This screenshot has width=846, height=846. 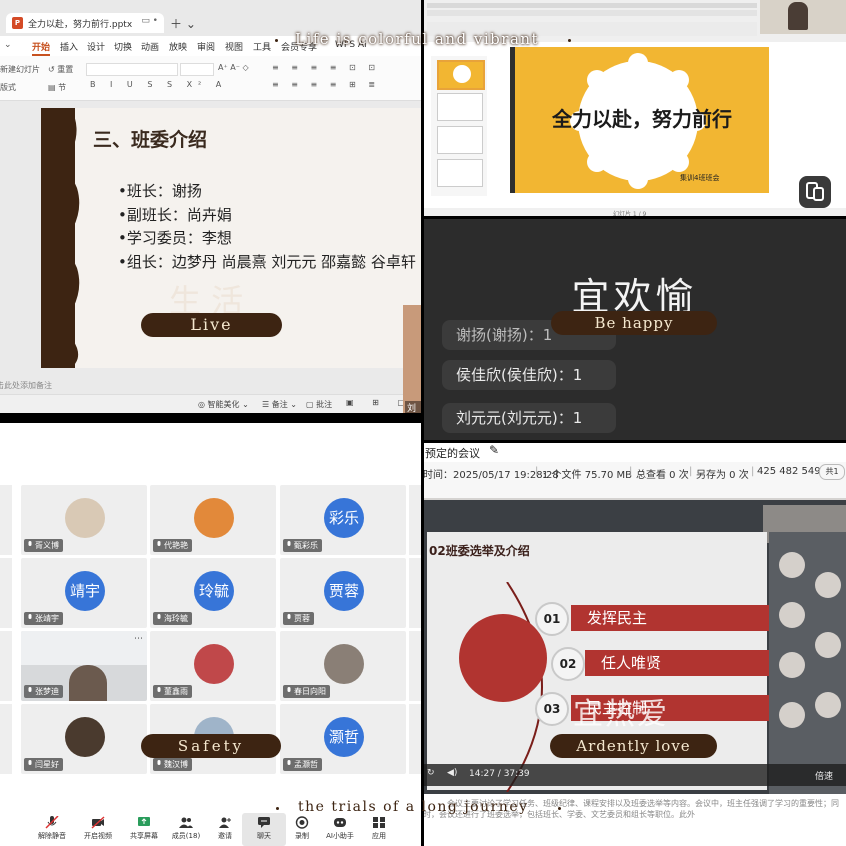 What do you see at coordinates (183, 23) in the screenshot?
I see `new-tab-icon: ＋ ⌄` at bounding box center [183, 23].